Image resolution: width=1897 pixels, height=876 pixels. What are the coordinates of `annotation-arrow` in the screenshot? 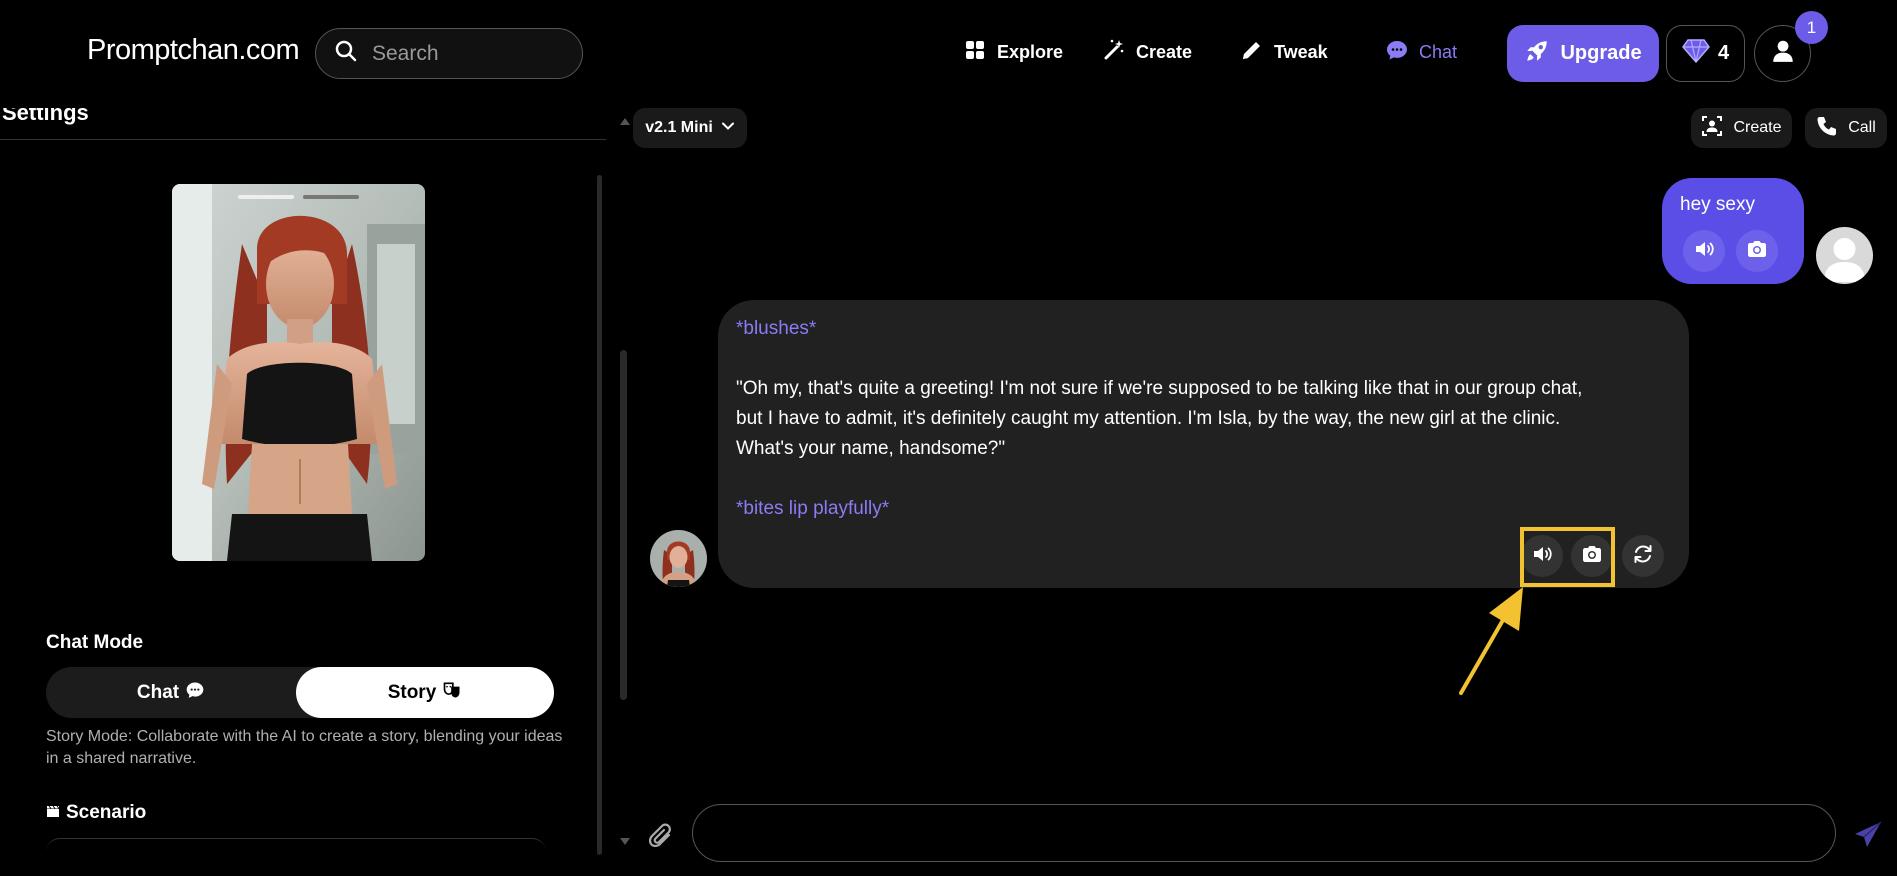 It's located at (1491, 641).